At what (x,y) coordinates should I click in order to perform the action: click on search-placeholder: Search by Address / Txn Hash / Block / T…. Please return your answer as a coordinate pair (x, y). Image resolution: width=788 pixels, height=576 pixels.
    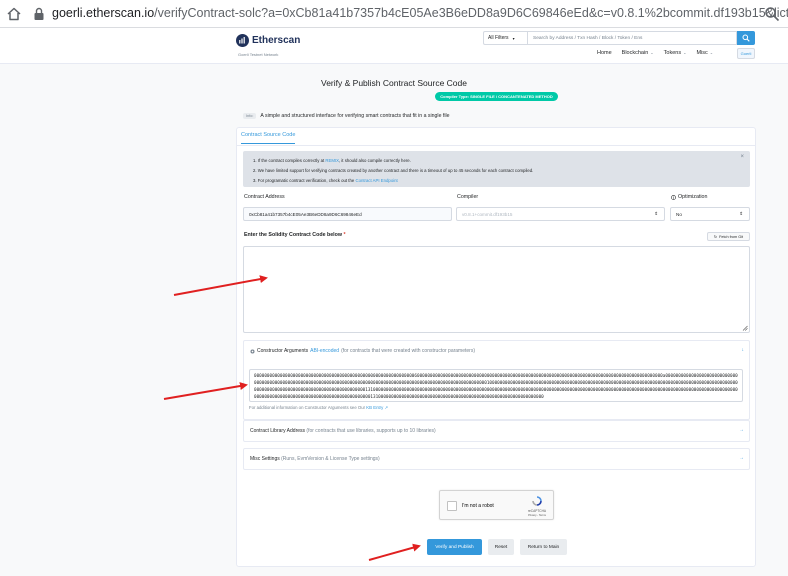
    Looking at the image, I should click on (588, 38).